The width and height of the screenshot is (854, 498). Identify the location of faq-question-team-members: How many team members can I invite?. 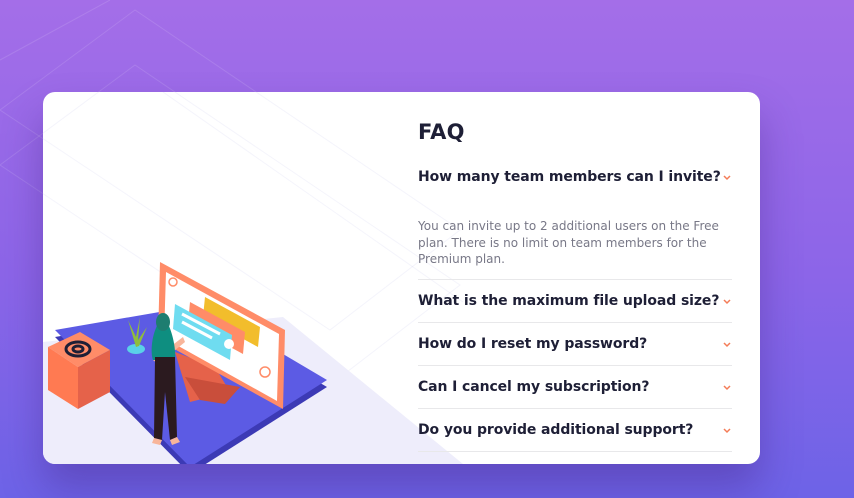
(575, 177).